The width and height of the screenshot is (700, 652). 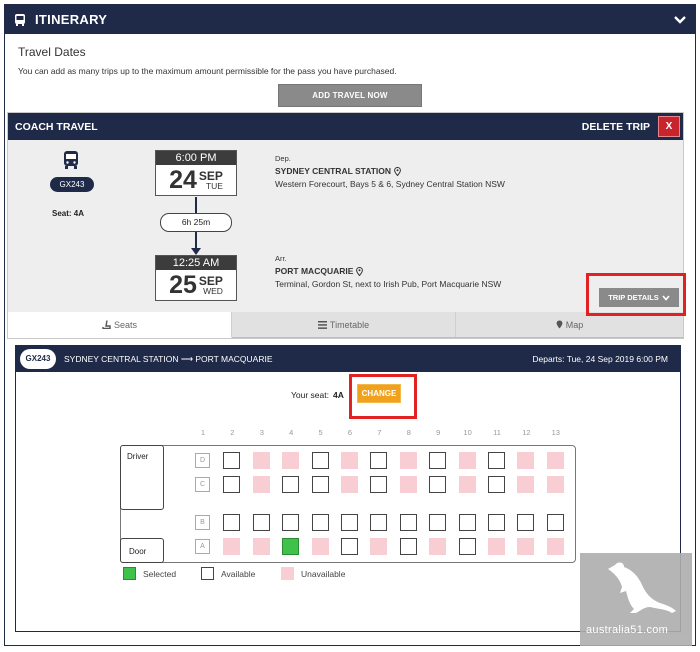 What do you see at coordinates (333, 171) in the screenshot?
I see `departure-station: SYDNEY CENTRAL STATION` at bounding box center [333, 171].